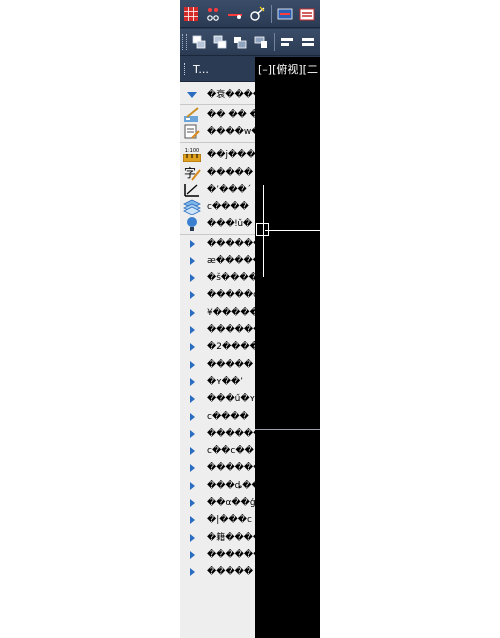  Describe the element at coordinates (217, 131) in the screenshot. I see `tool-row: ����w���` at that location.